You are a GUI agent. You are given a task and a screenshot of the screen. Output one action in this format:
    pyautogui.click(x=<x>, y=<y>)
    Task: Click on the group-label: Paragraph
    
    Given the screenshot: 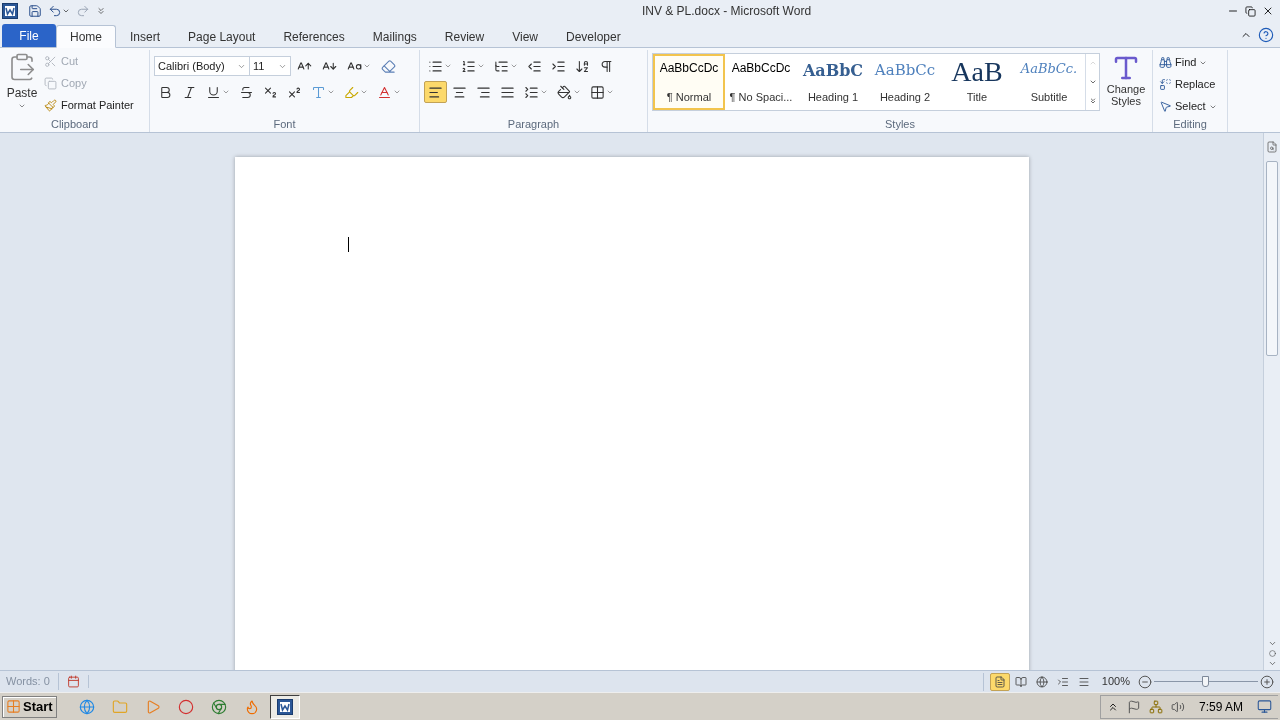 What is the action you would take?
    pyautogui.click(x=533, y=124)
    